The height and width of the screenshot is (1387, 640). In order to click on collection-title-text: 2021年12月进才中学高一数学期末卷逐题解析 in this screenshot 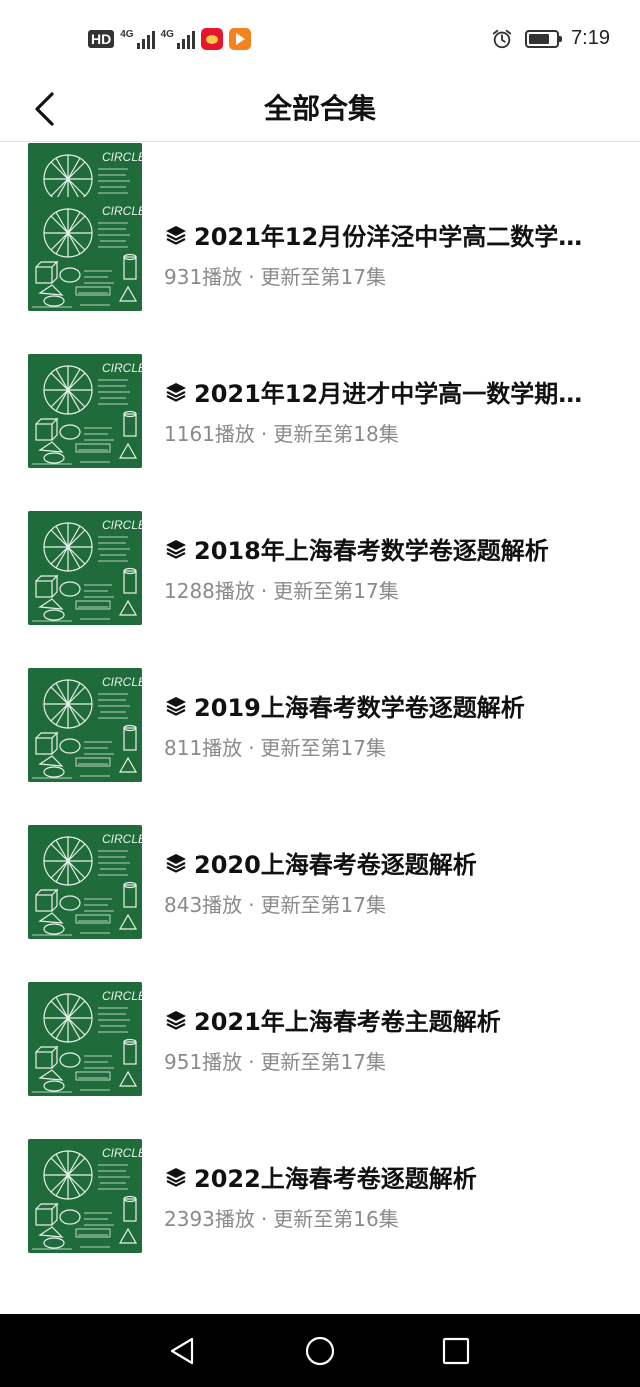, I will do `click(389, 394)`.